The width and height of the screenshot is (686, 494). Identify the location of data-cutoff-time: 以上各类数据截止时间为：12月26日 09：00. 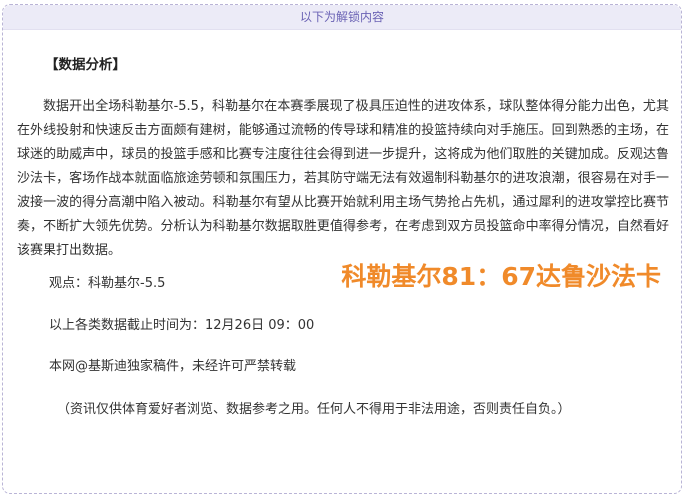
(182, 325).